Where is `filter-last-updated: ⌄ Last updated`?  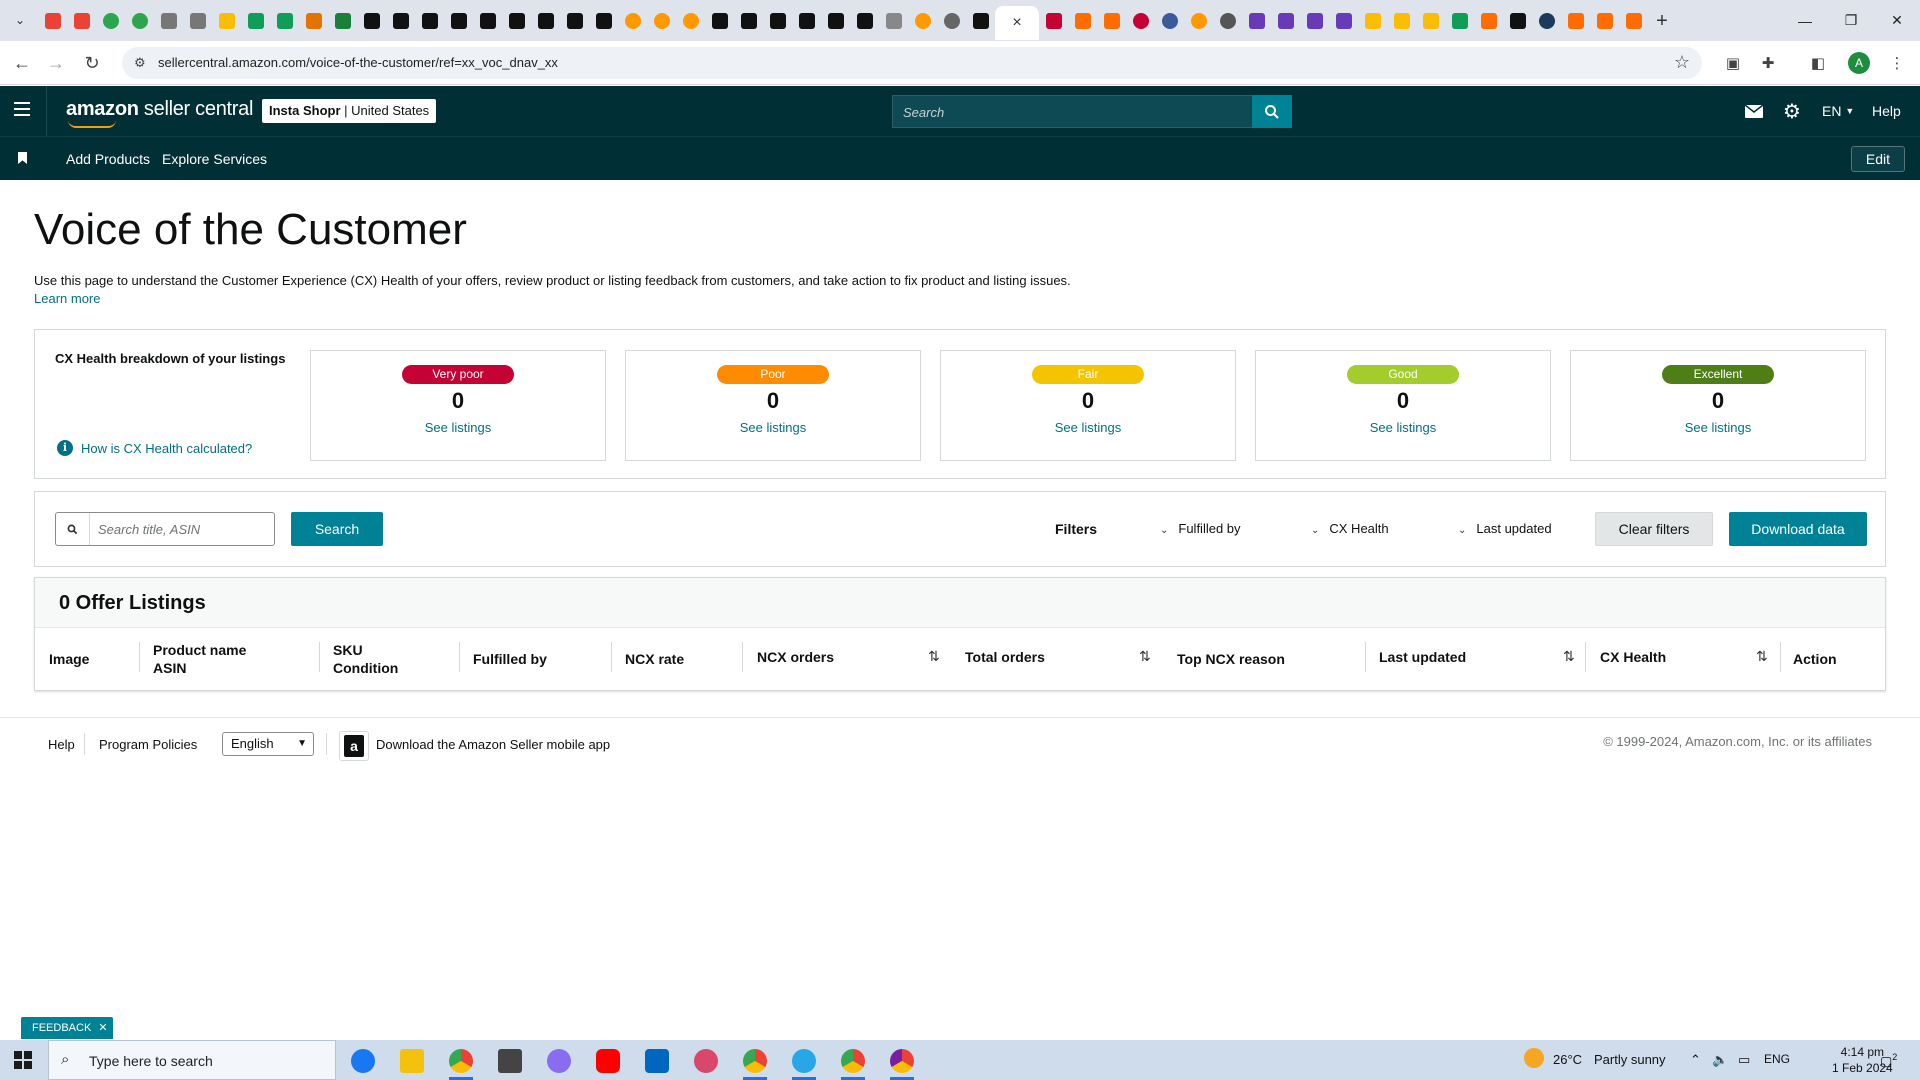
filter-last-updated: ⌄ Last updated is located at coordinates (1505, 528).